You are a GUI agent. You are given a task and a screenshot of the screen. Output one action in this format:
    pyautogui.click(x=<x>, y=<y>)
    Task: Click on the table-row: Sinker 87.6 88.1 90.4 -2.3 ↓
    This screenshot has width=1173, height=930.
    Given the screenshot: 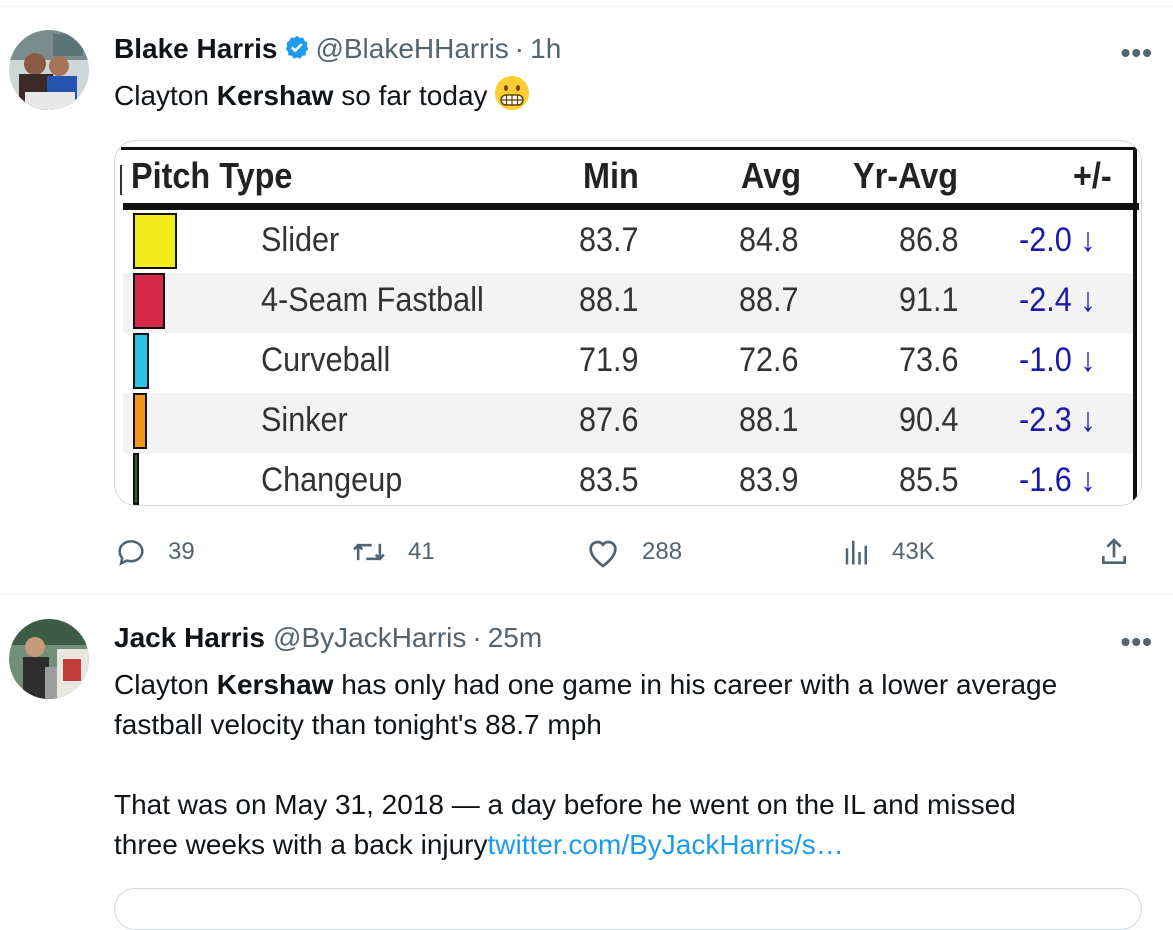 What is the action you would take?
    pyautogui.click(x=628, y=423)
    